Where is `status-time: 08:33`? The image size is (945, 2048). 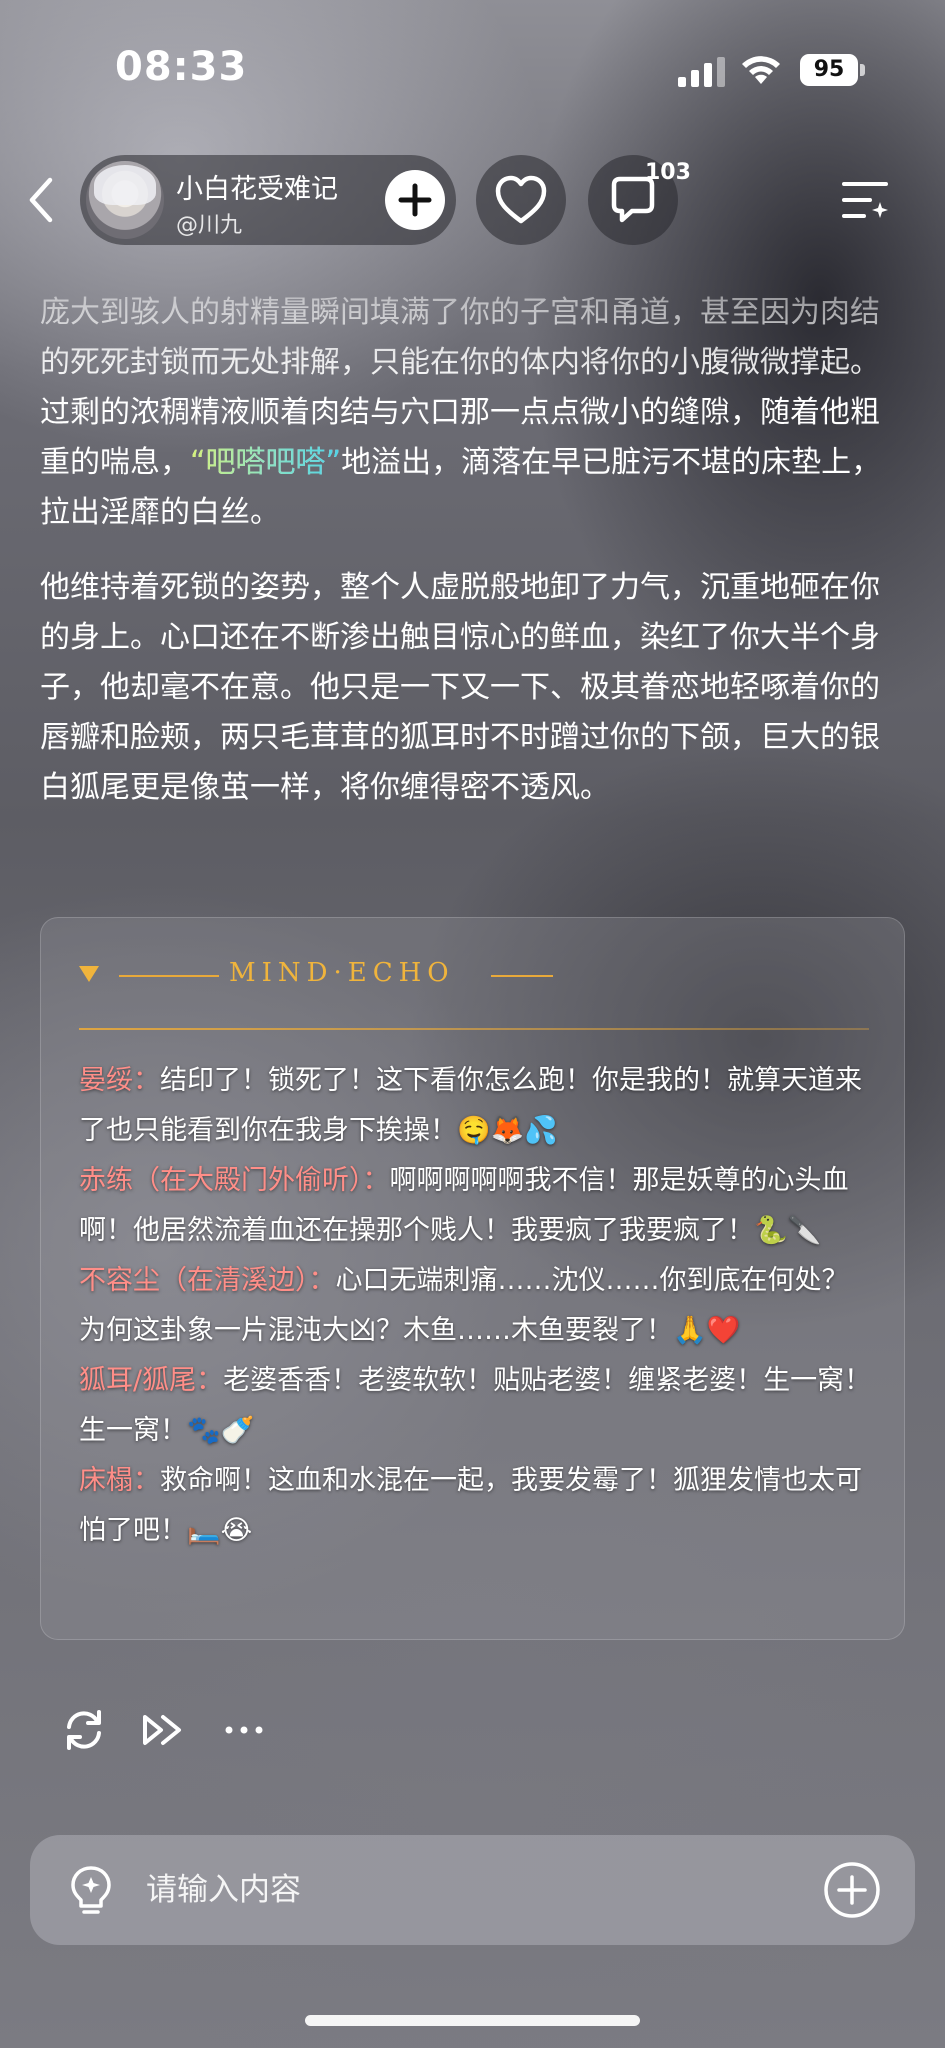 status-time: 08:33 is located at coordinates (181, 67).